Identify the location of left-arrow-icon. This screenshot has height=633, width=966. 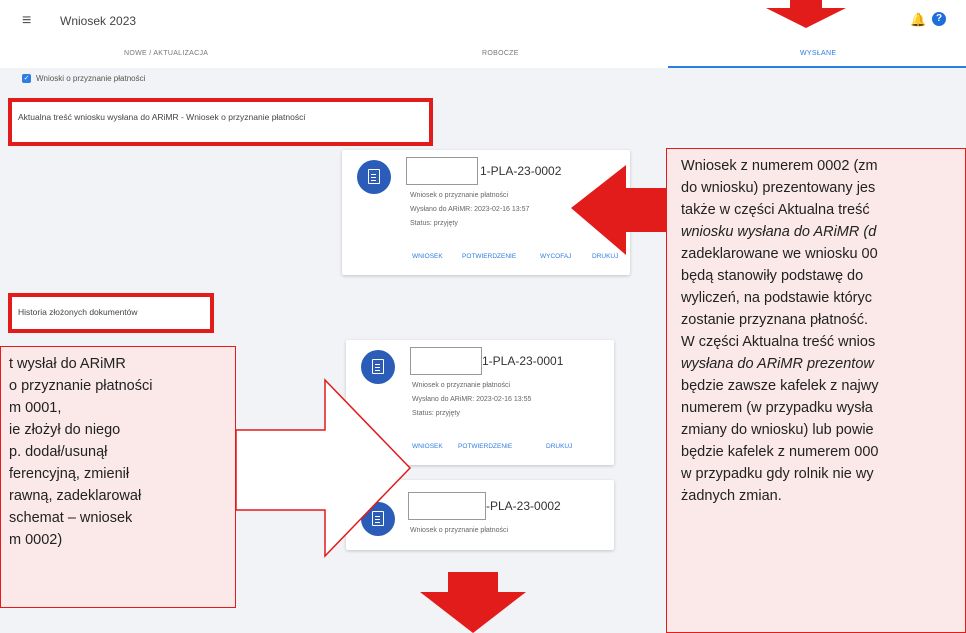
(618, 210).